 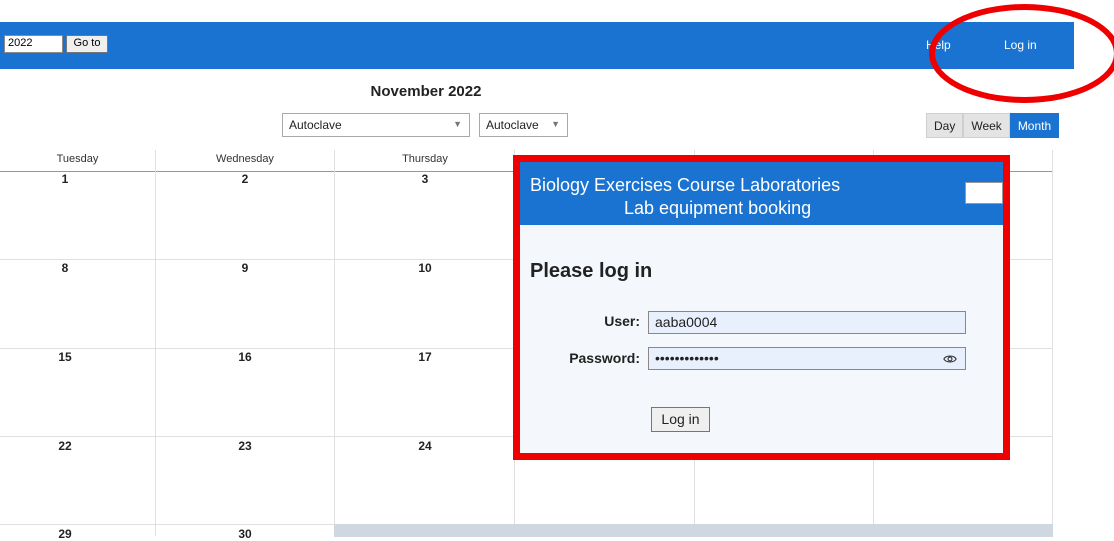 What do you see at coordinates (512, 125) in the screenshot?
I see `area-select-value: Autoclave` at bounding box center [512, 125].